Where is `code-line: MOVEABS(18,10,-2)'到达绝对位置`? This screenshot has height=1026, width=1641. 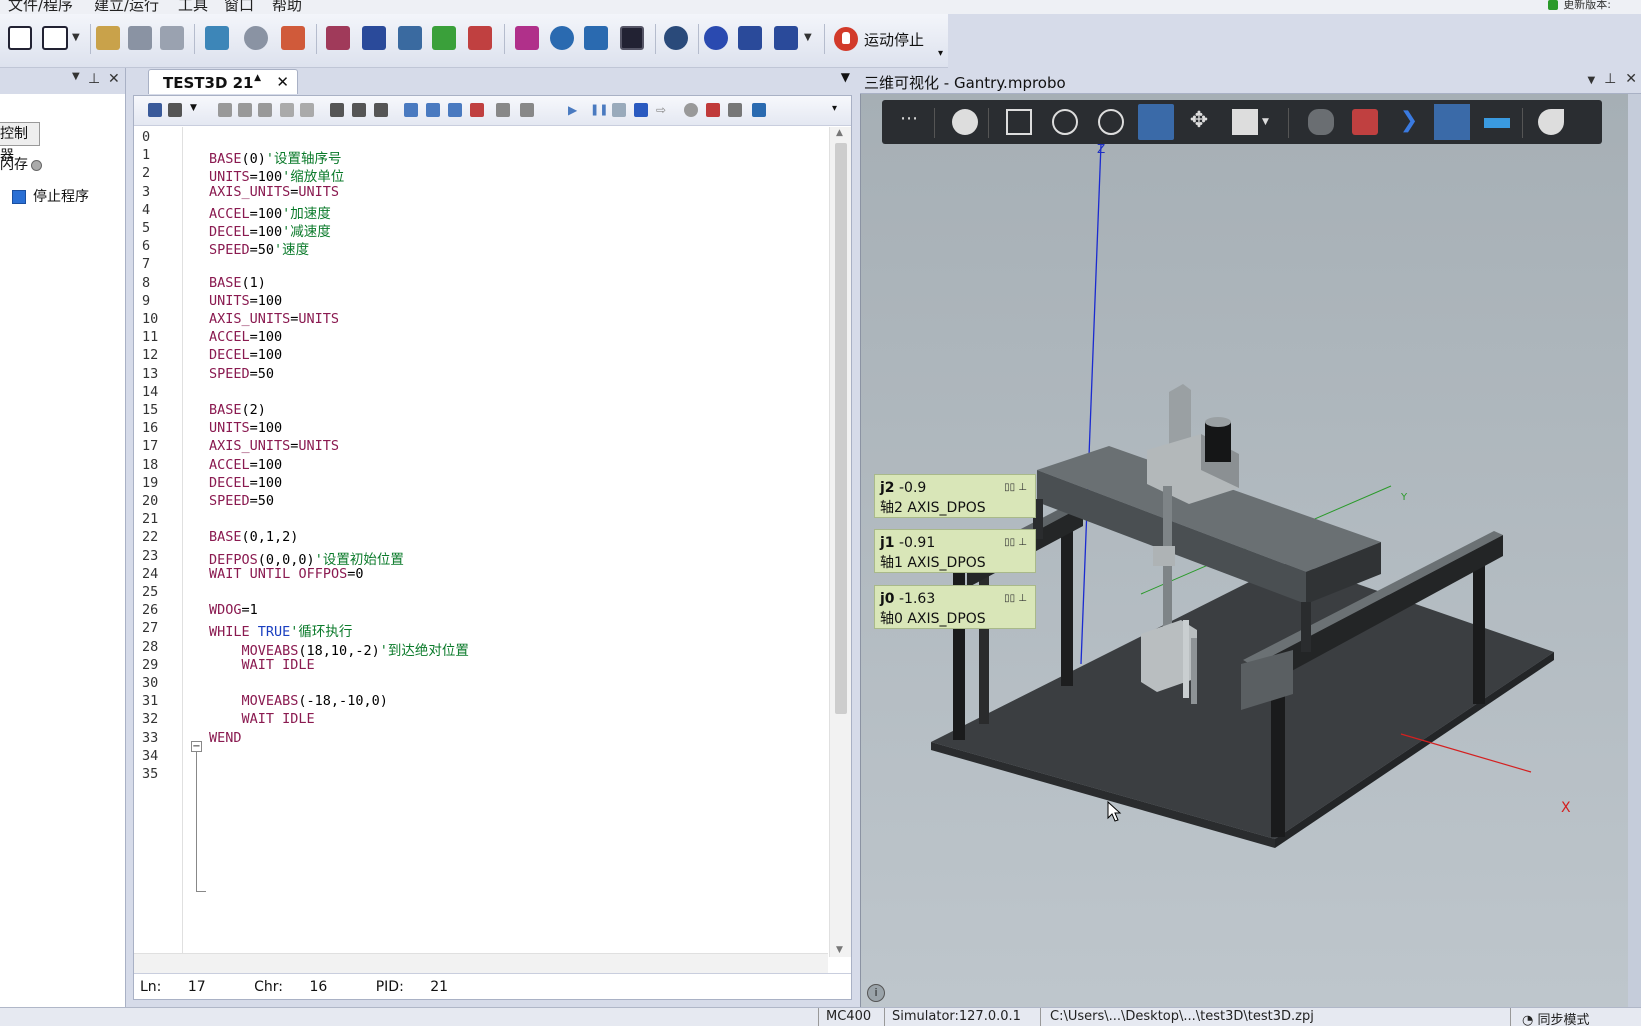
code-line: MOVEABS(18,10,-2)'到达绝对位置 is located at coordinates (339, 649).